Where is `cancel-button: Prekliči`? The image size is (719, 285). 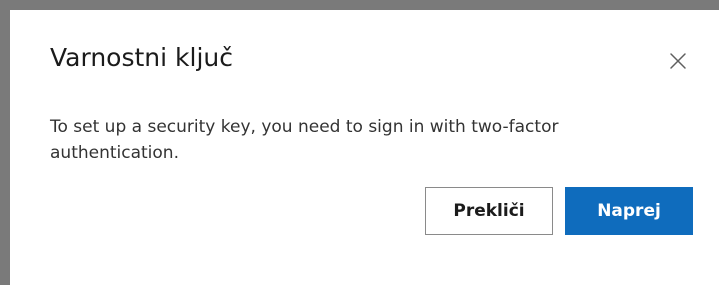 cancel-button: Prekliči is located at coordinates (489, 211).